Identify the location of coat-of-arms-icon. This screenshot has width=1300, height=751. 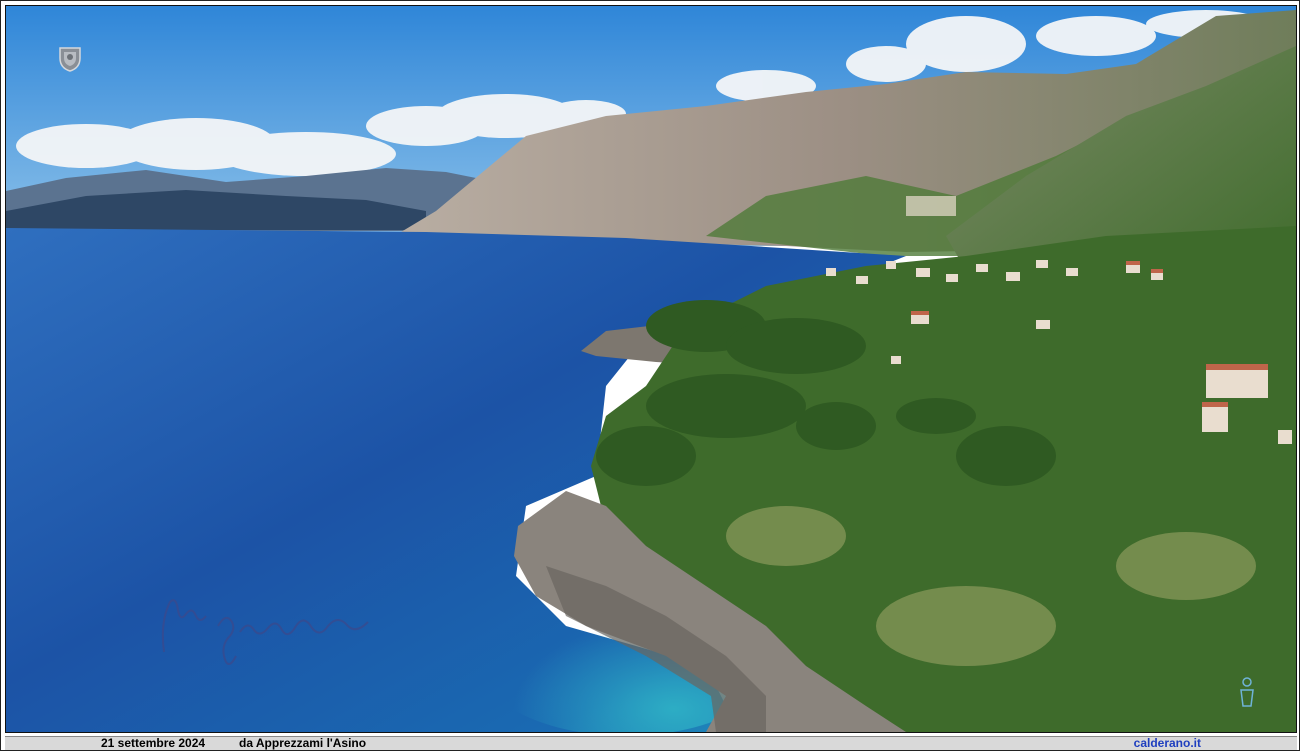
(70, 59).